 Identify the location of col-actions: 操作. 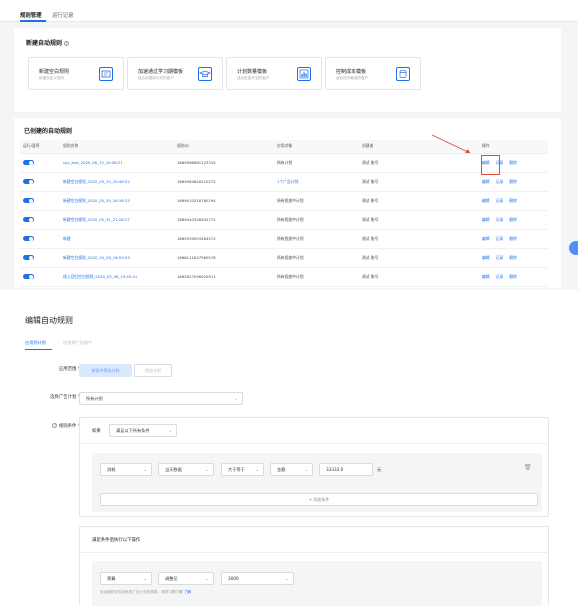
(513, 147).